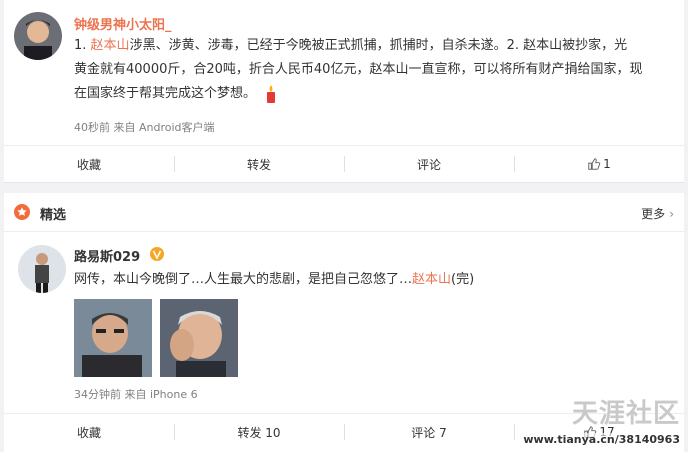  I want to click on post-author-name: 钟级男神小太阳_, so click(123, 23).